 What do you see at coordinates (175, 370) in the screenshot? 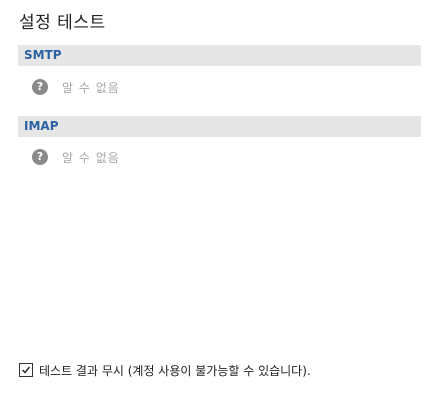
I see `ignore-results-label: 테스트 결과 무시 (계정 사용이 불가능할 수 있습니다).` at bounding box center [175, 370].